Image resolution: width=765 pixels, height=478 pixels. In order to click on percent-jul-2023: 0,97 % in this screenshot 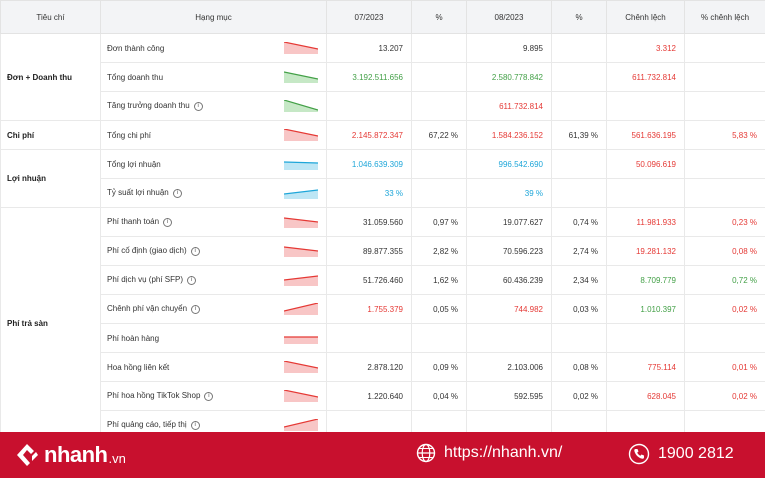, I will do `click(439, 222)`.